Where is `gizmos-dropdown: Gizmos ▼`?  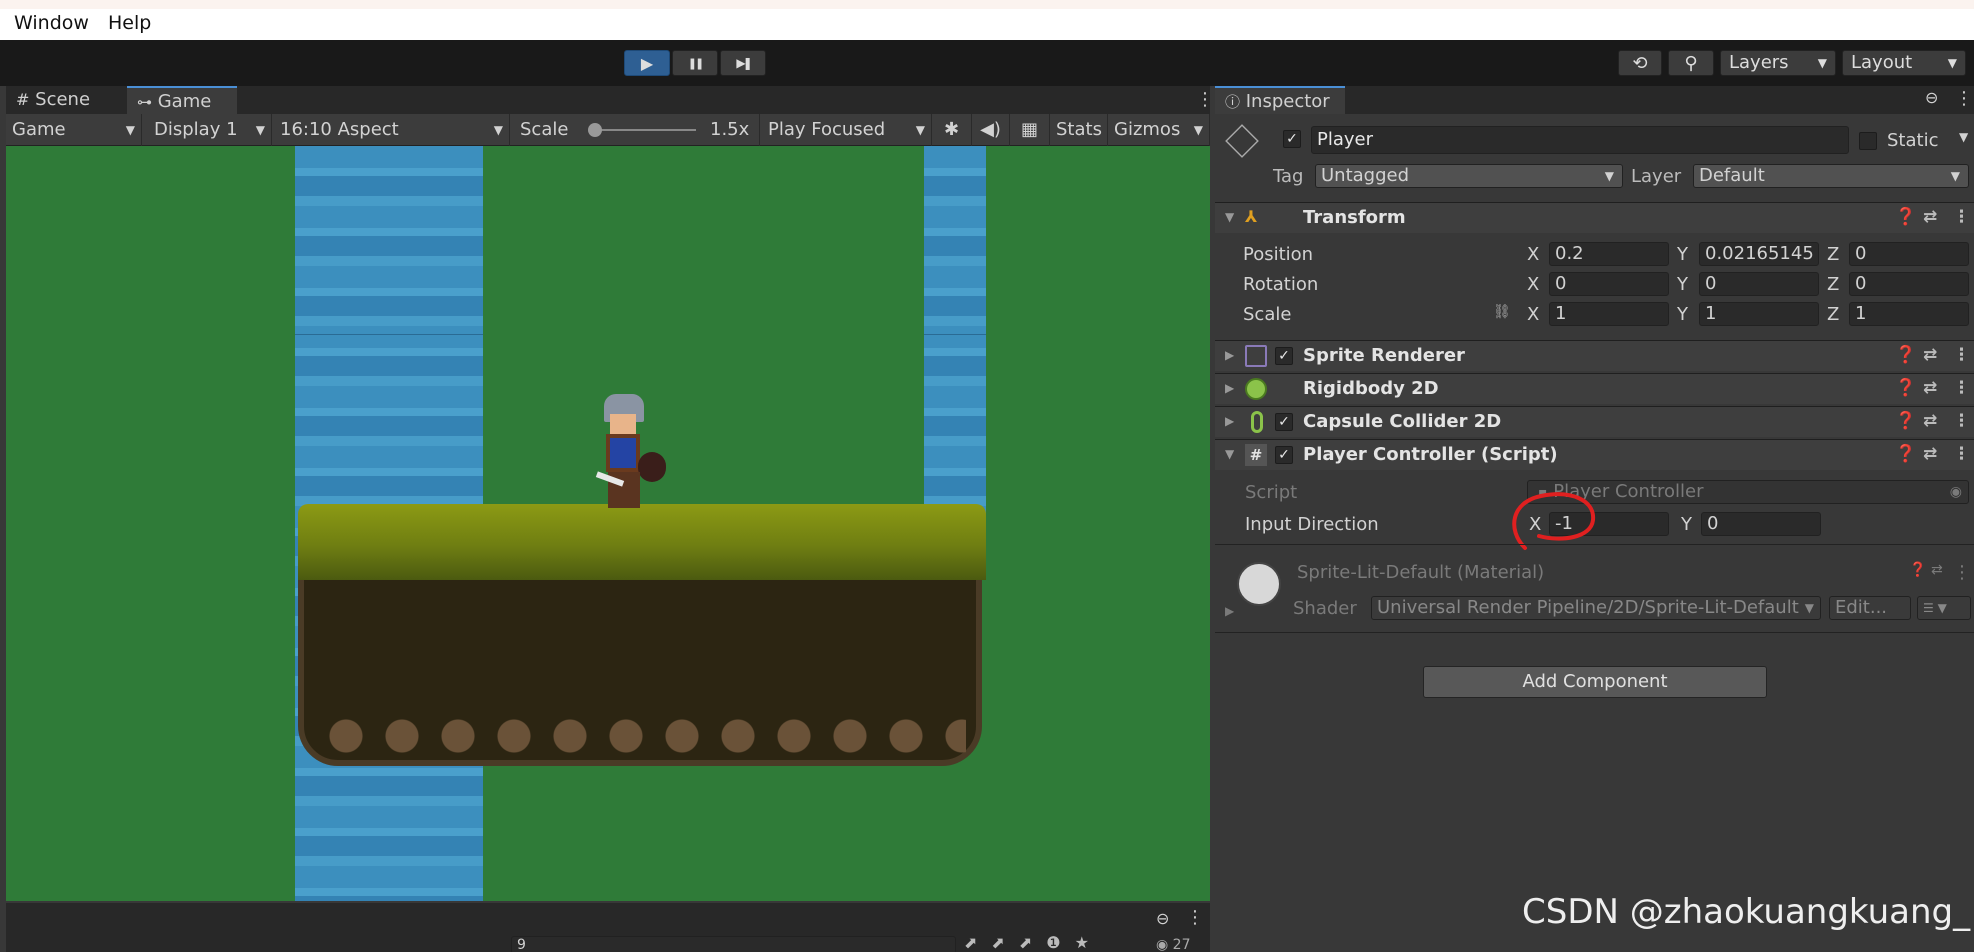 gizmos-dropdown: Gizmos ▼ is located at coordinates (1159, 130).